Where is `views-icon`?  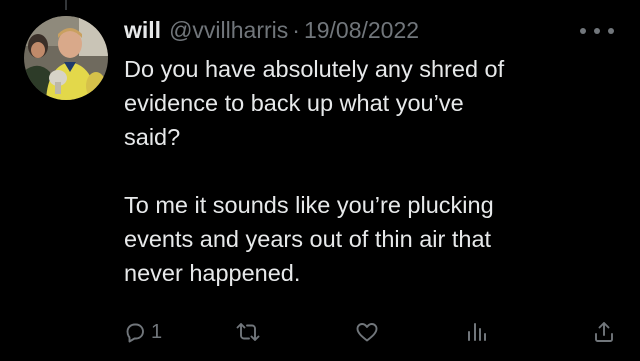 views-icon is located at coordinates (477, 332).